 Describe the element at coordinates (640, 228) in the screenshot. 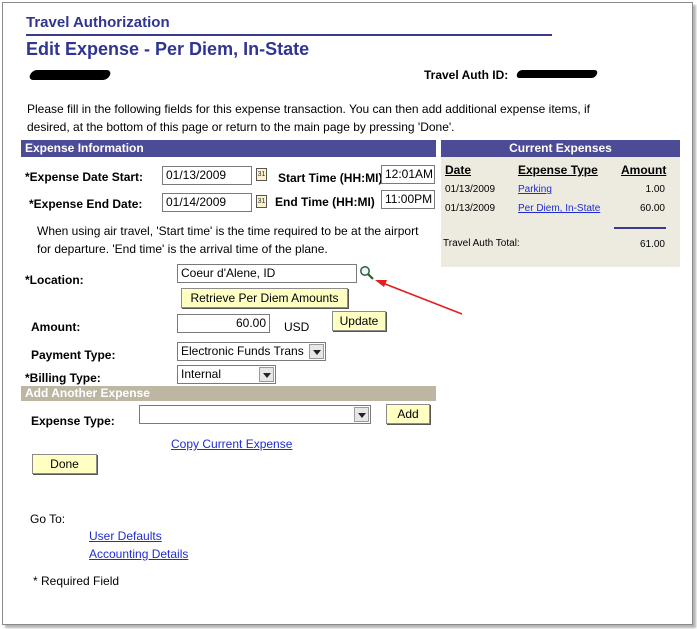

I see `total-divider` at that location.